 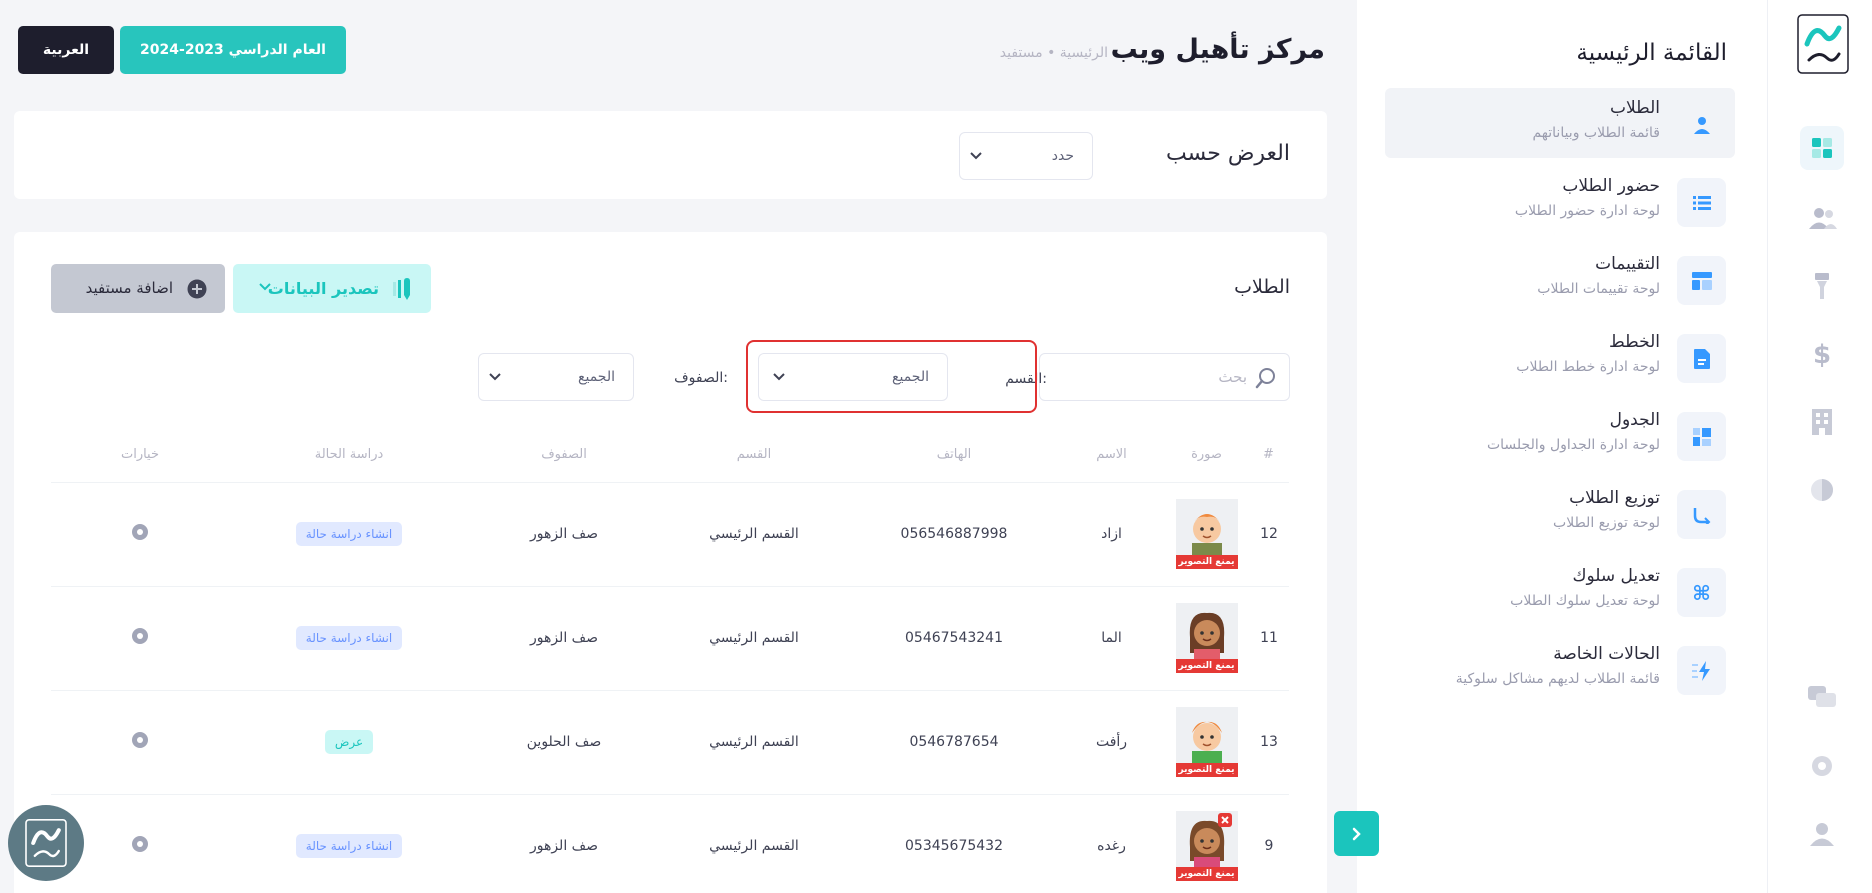 What do you see at coordinates (1111, 742) in the screenshot?
I see `row-name: رأفت` at bounding box center [1111, 742].